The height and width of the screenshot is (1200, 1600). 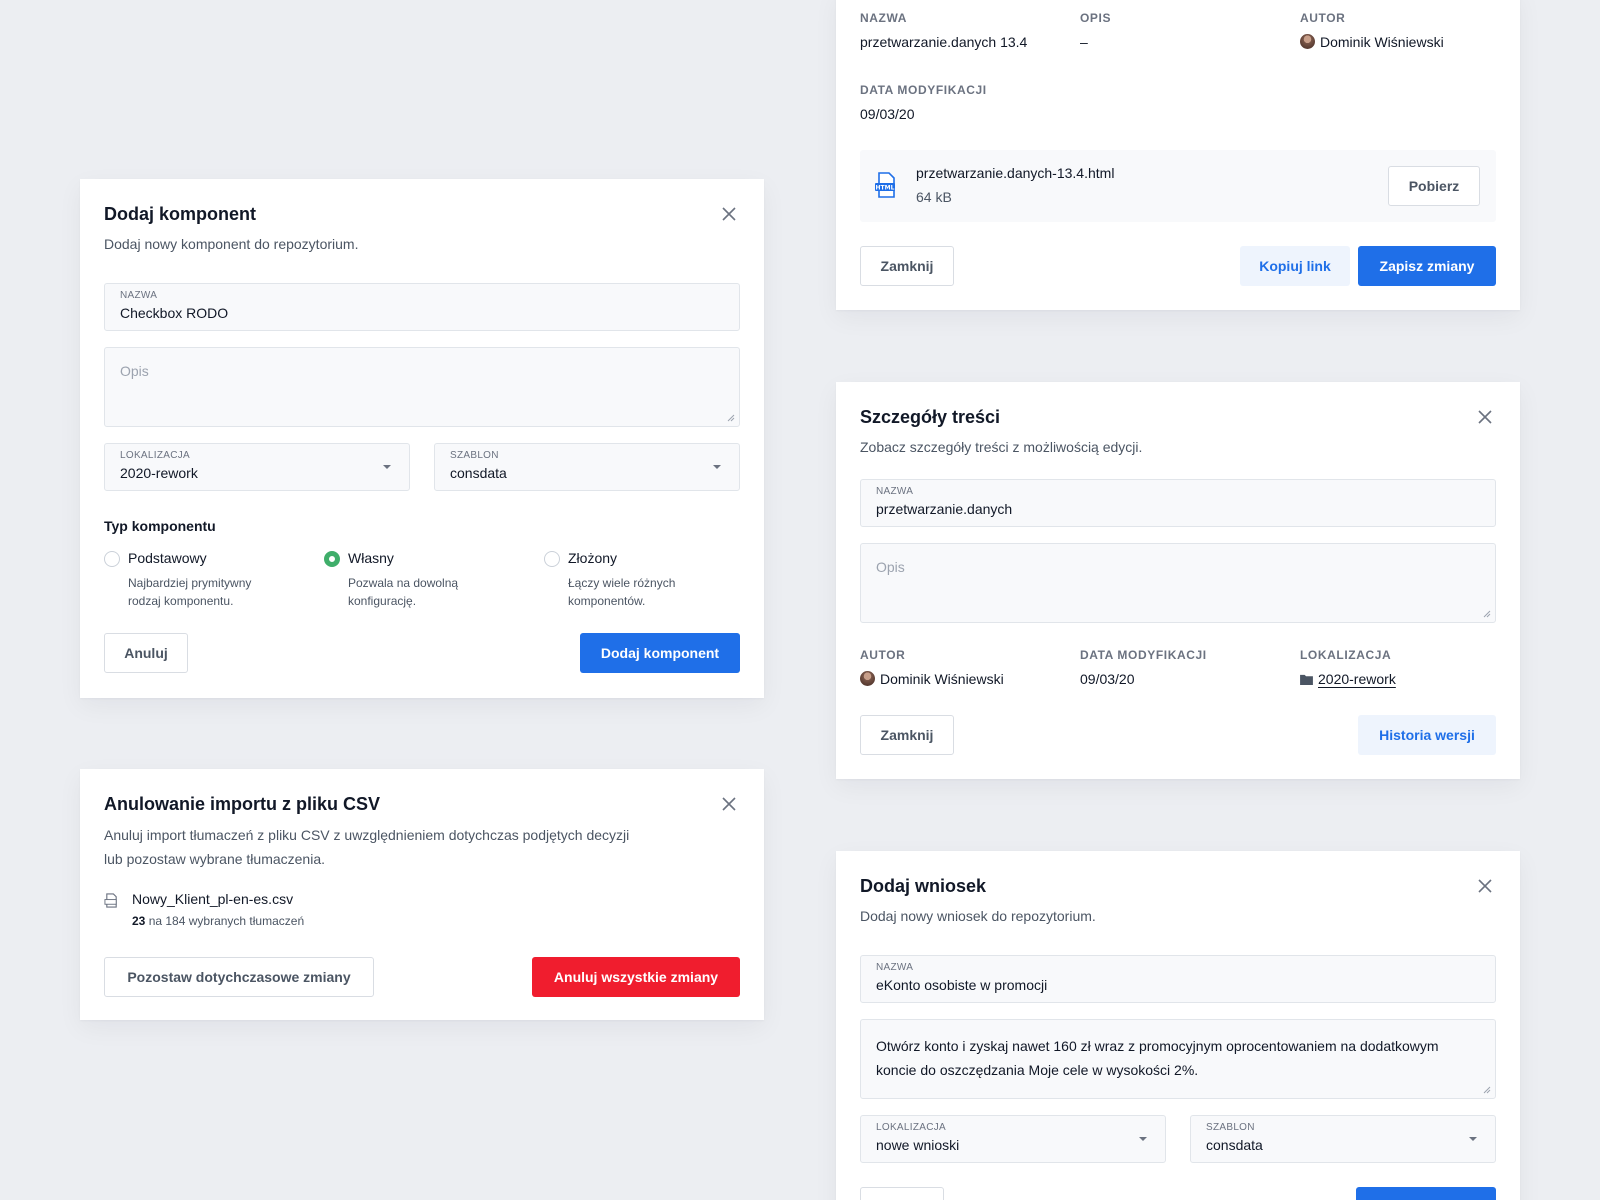 What do you see at coordinates (1434, 186) in the screenshot?
I see `download-button: Pobierz` at bounding box center [1434, 186].